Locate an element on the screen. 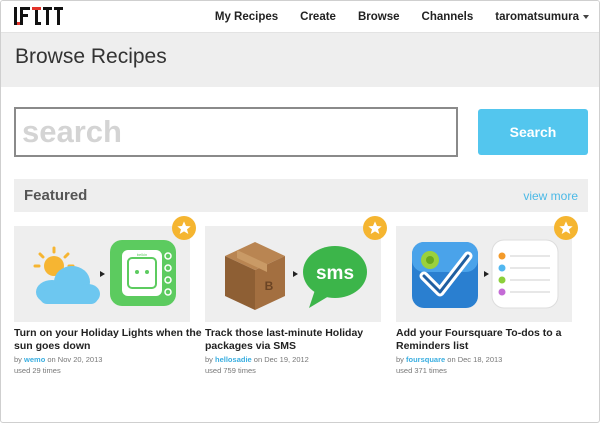 This screenshot has height=423, width=600. recipe-2-artwork: B sms is located at coordinates (296, 276).